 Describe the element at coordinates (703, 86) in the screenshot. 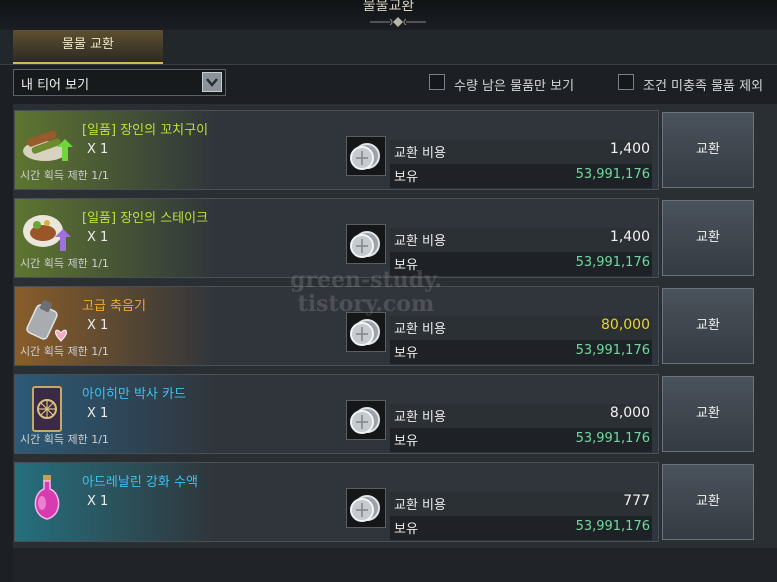

I see `exclude-unmet-label: 조건 미충족 물품 제외` at that location.